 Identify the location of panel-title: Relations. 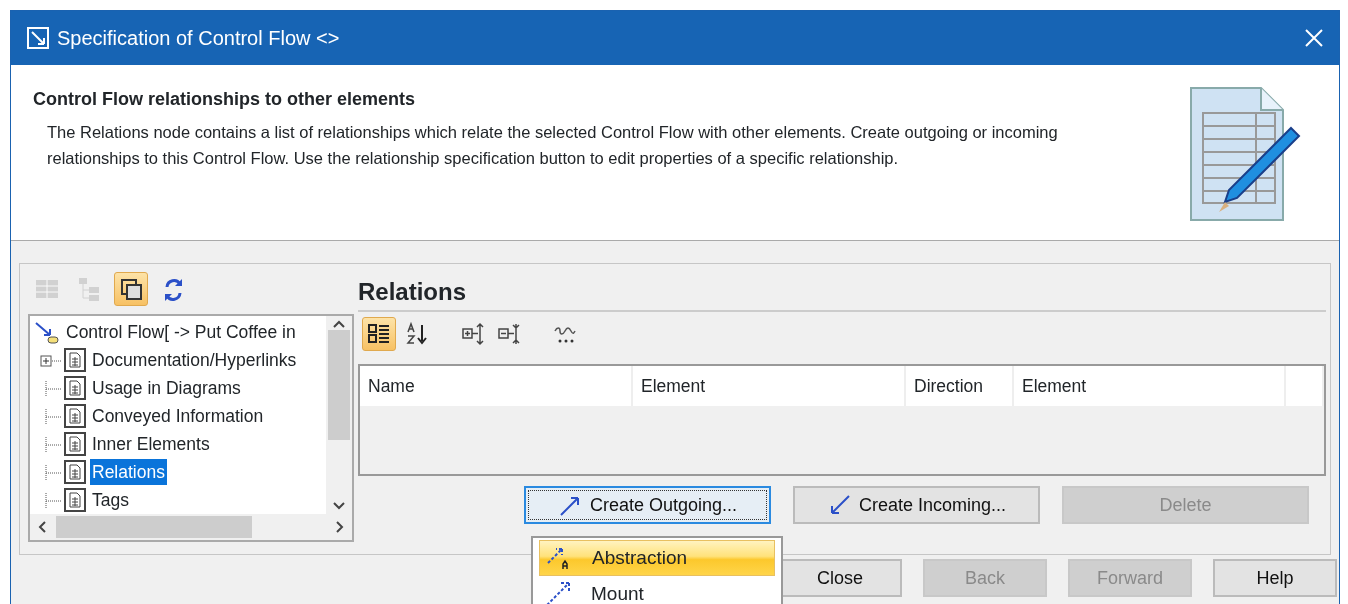
(413, 292).